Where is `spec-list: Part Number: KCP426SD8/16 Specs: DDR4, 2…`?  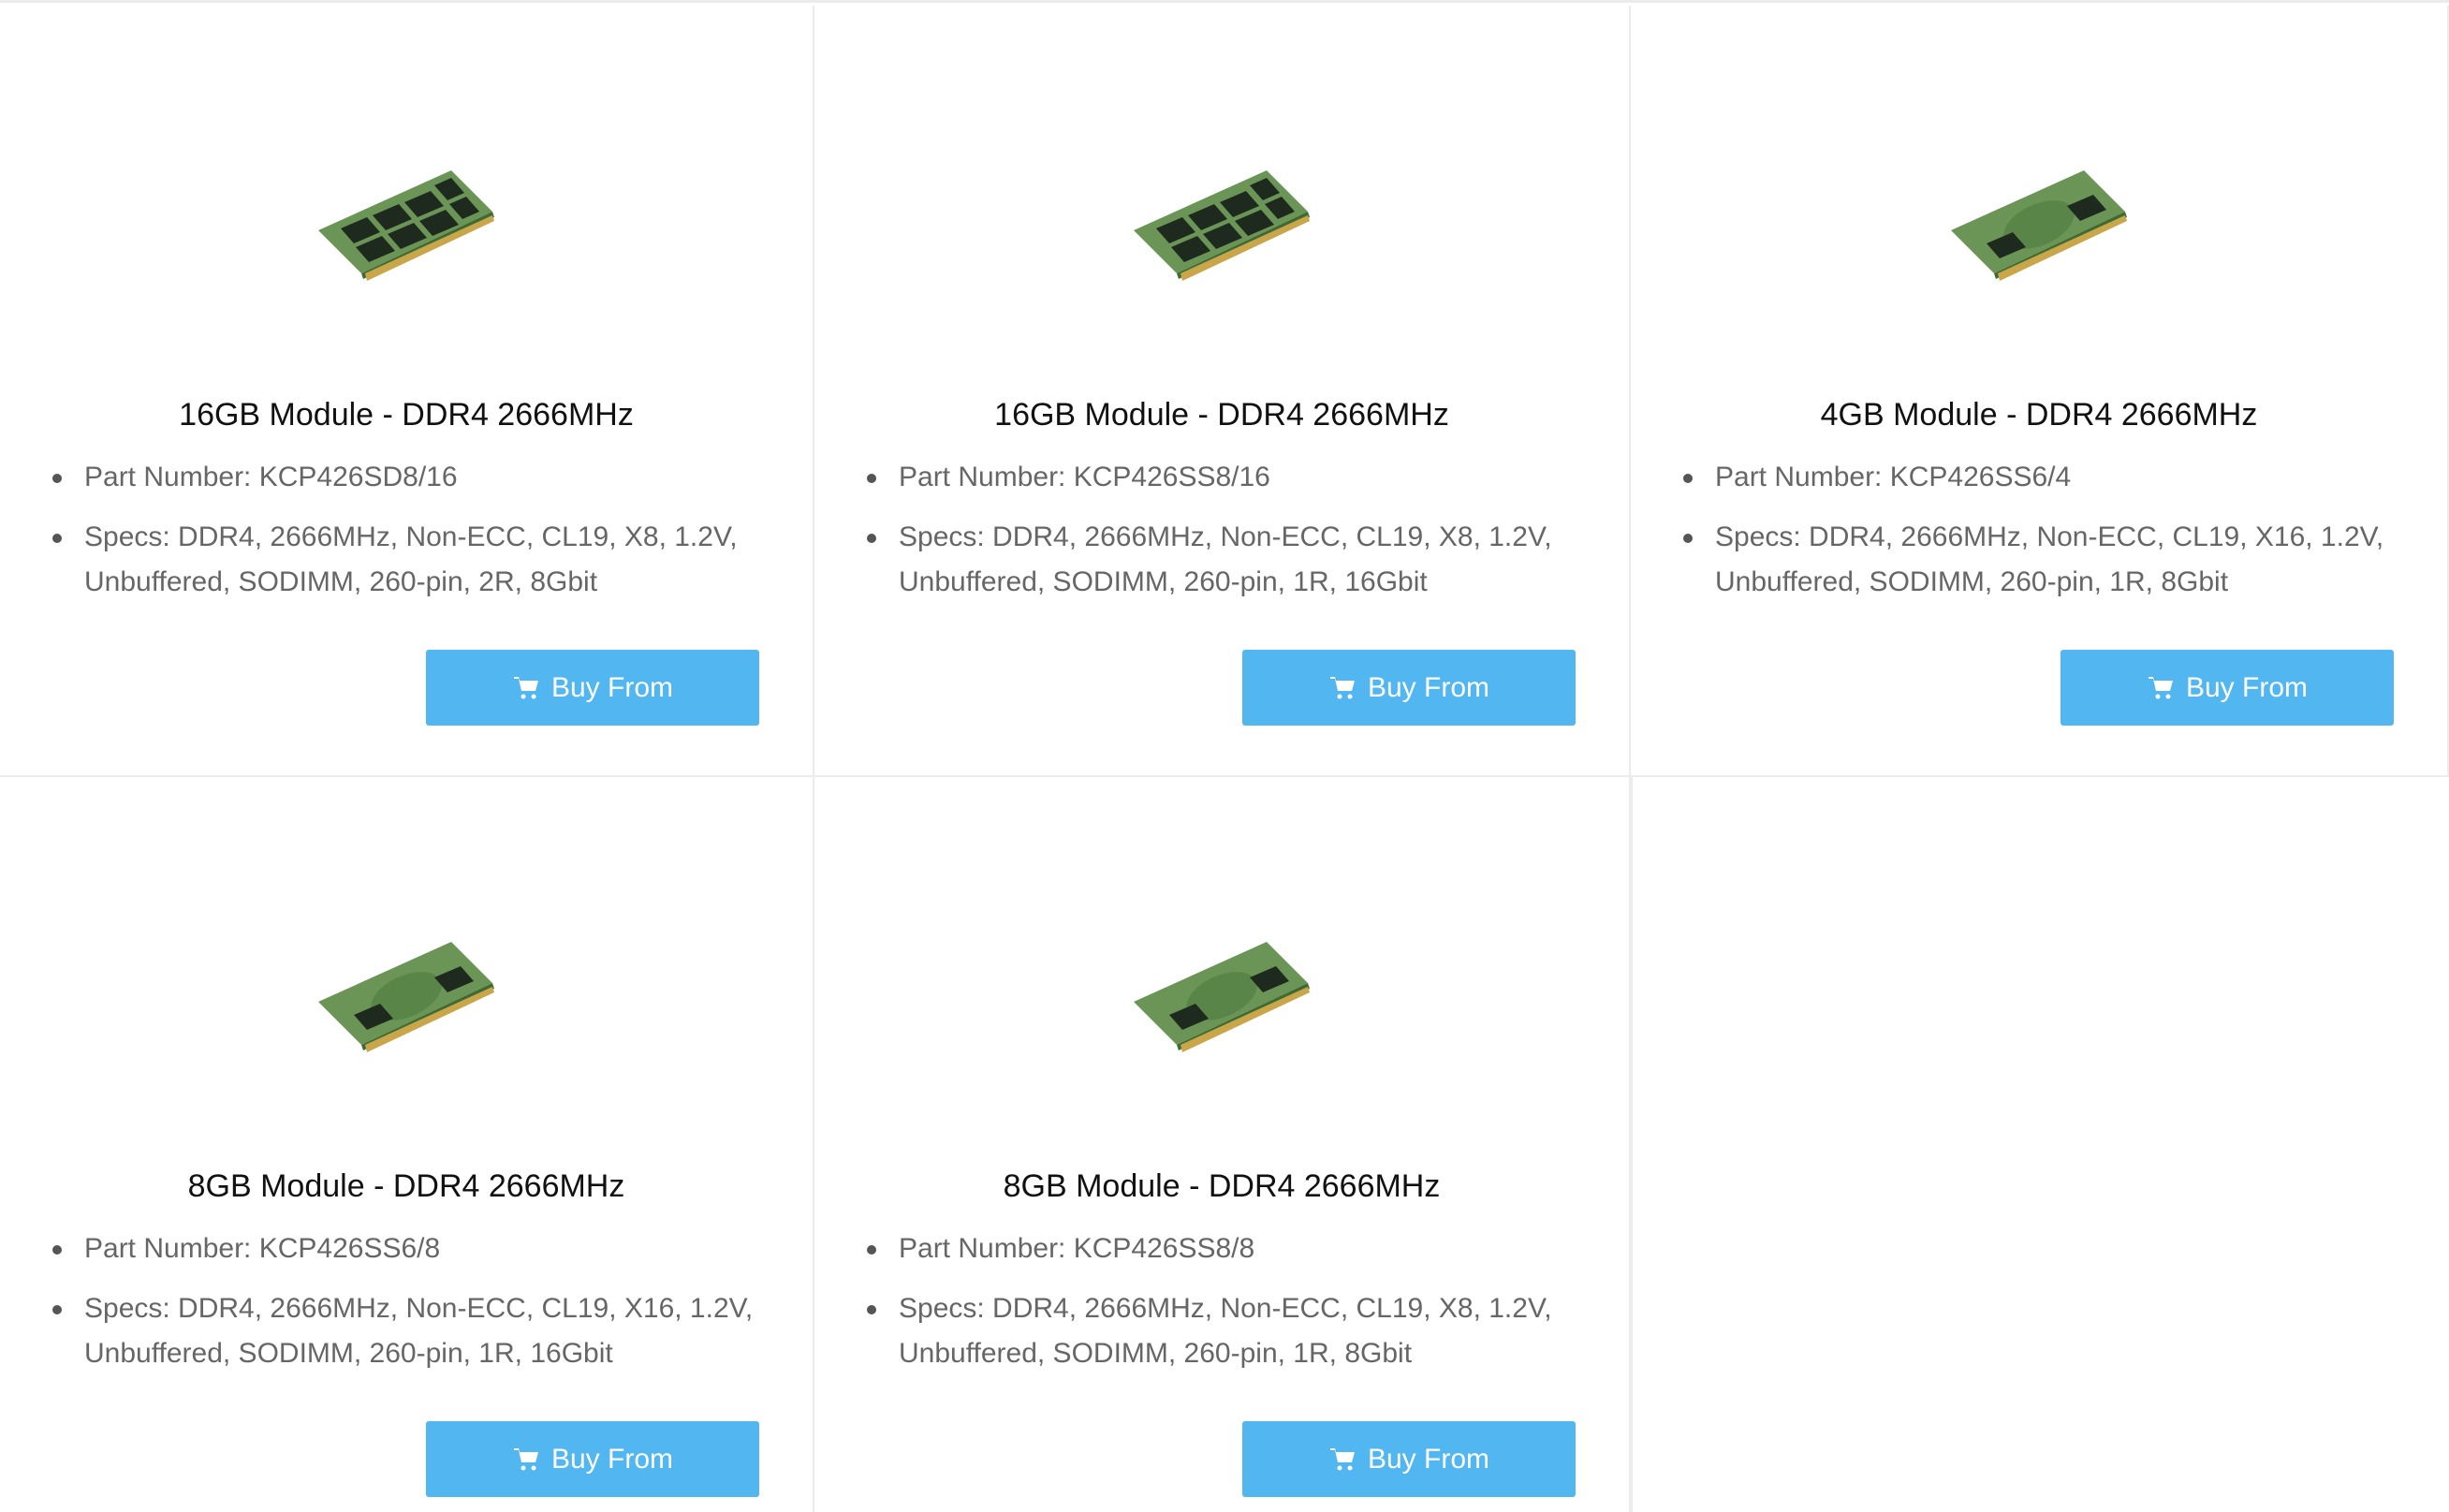
spec-list: Part Number: KCP426SD8/16 Specs: DDR4, 2… is located at coordinates (414, 537).